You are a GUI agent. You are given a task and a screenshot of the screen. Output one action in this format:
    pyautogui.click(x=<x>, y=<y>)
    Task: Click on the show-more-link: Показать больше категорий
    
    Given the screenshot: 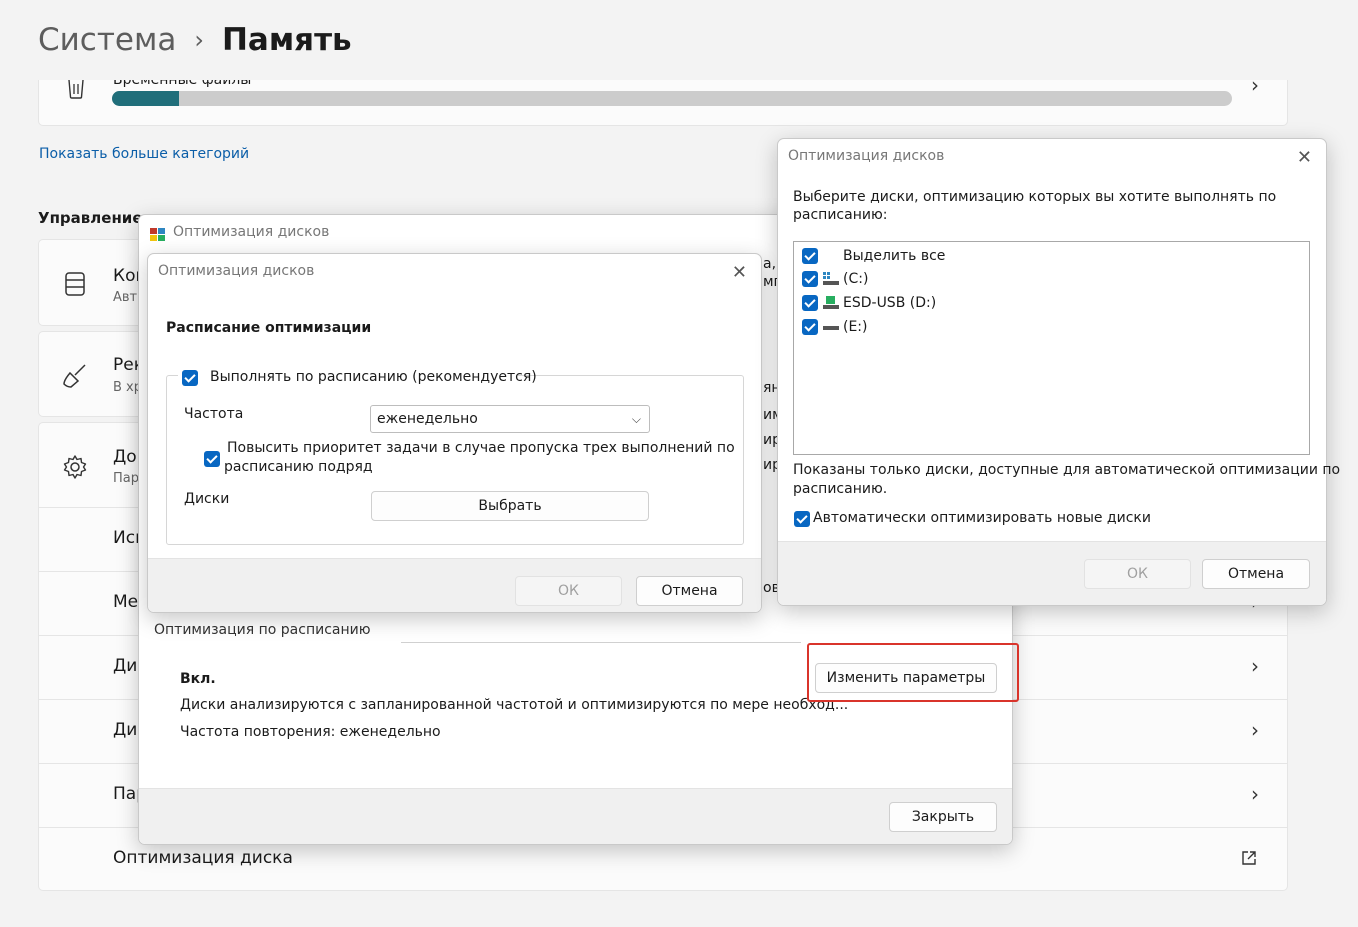 What is the action you would take?
    pyautogui.click(x=144, y=154)
    